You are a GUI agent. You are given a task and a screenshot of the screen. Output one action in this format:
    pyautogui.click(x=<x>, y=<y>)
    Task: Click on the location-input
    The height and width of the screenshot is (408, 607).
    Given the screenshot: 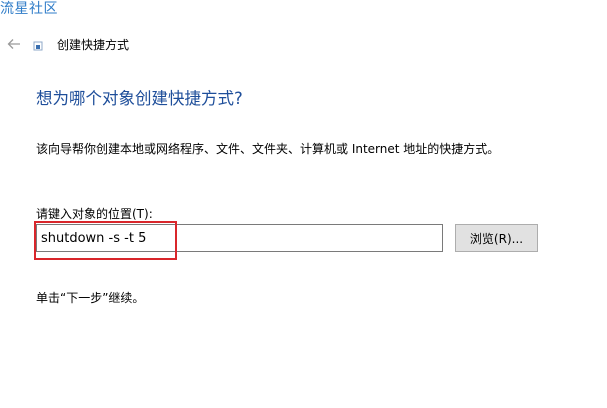 What is the action you would take?
    pyautogui.click(x=239, y=238)
    